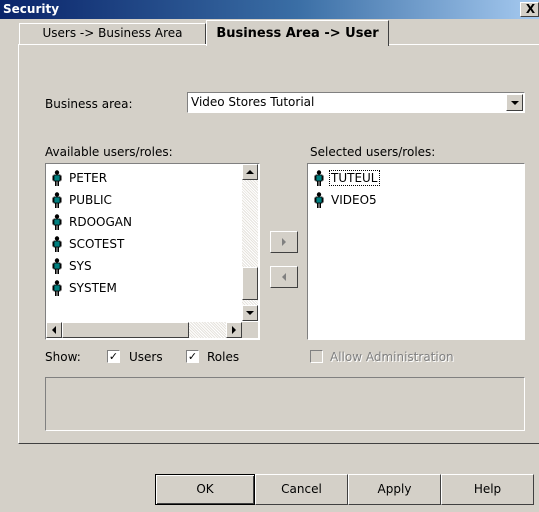 The height and width of the screenshot is (512, 539). What do you see at coordinates (97, 244) in the screenshot?
I see `list-item-label: SCOTEST` at bounding box center [97, 244].